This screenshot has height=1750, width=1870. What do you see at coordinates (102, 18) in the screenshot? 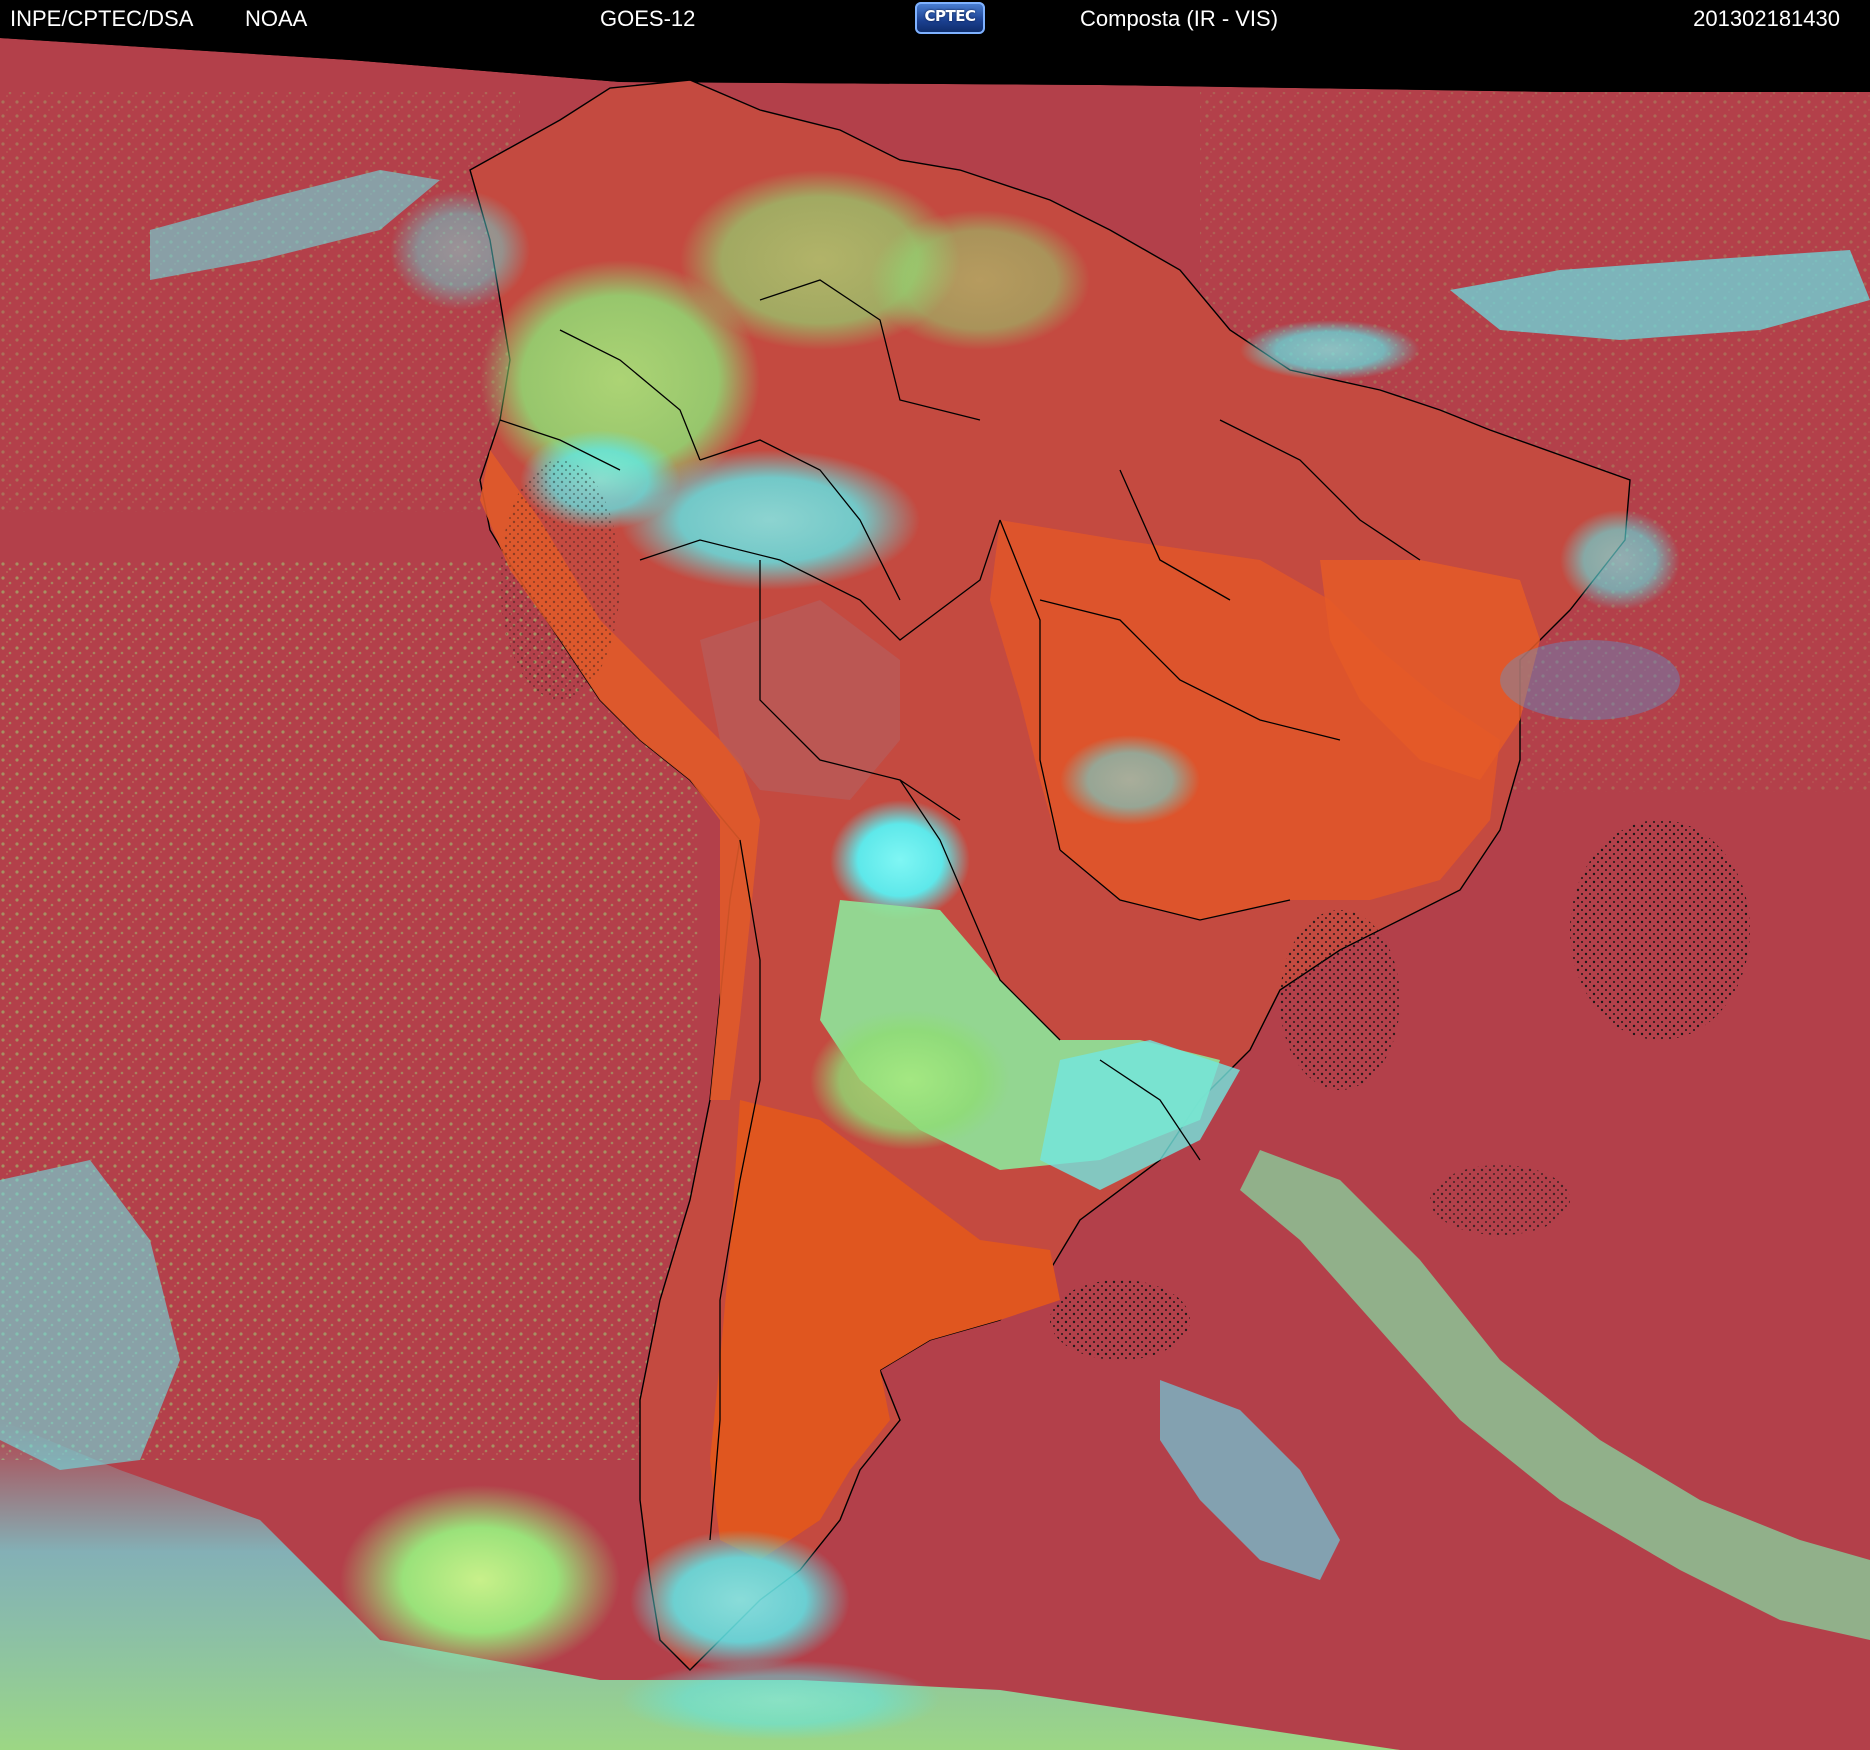
I see `source-org-label: INPE/CPTEC/DSA` at bounding box center [102, 18].